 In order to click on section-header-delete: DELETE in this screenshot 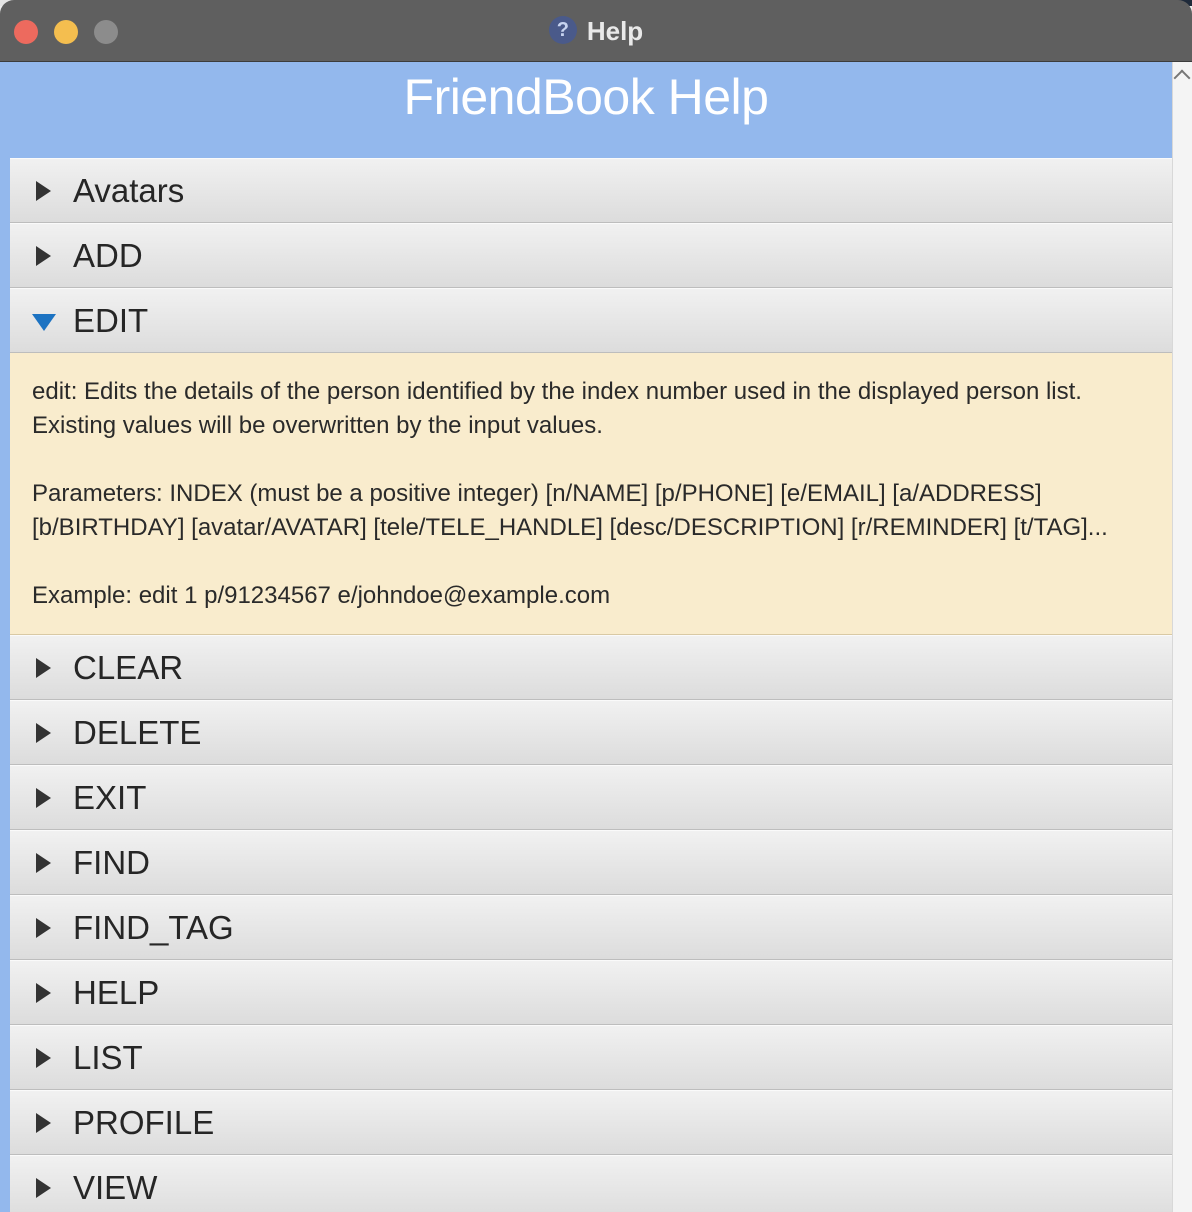, I will do `click(591, 732)`.